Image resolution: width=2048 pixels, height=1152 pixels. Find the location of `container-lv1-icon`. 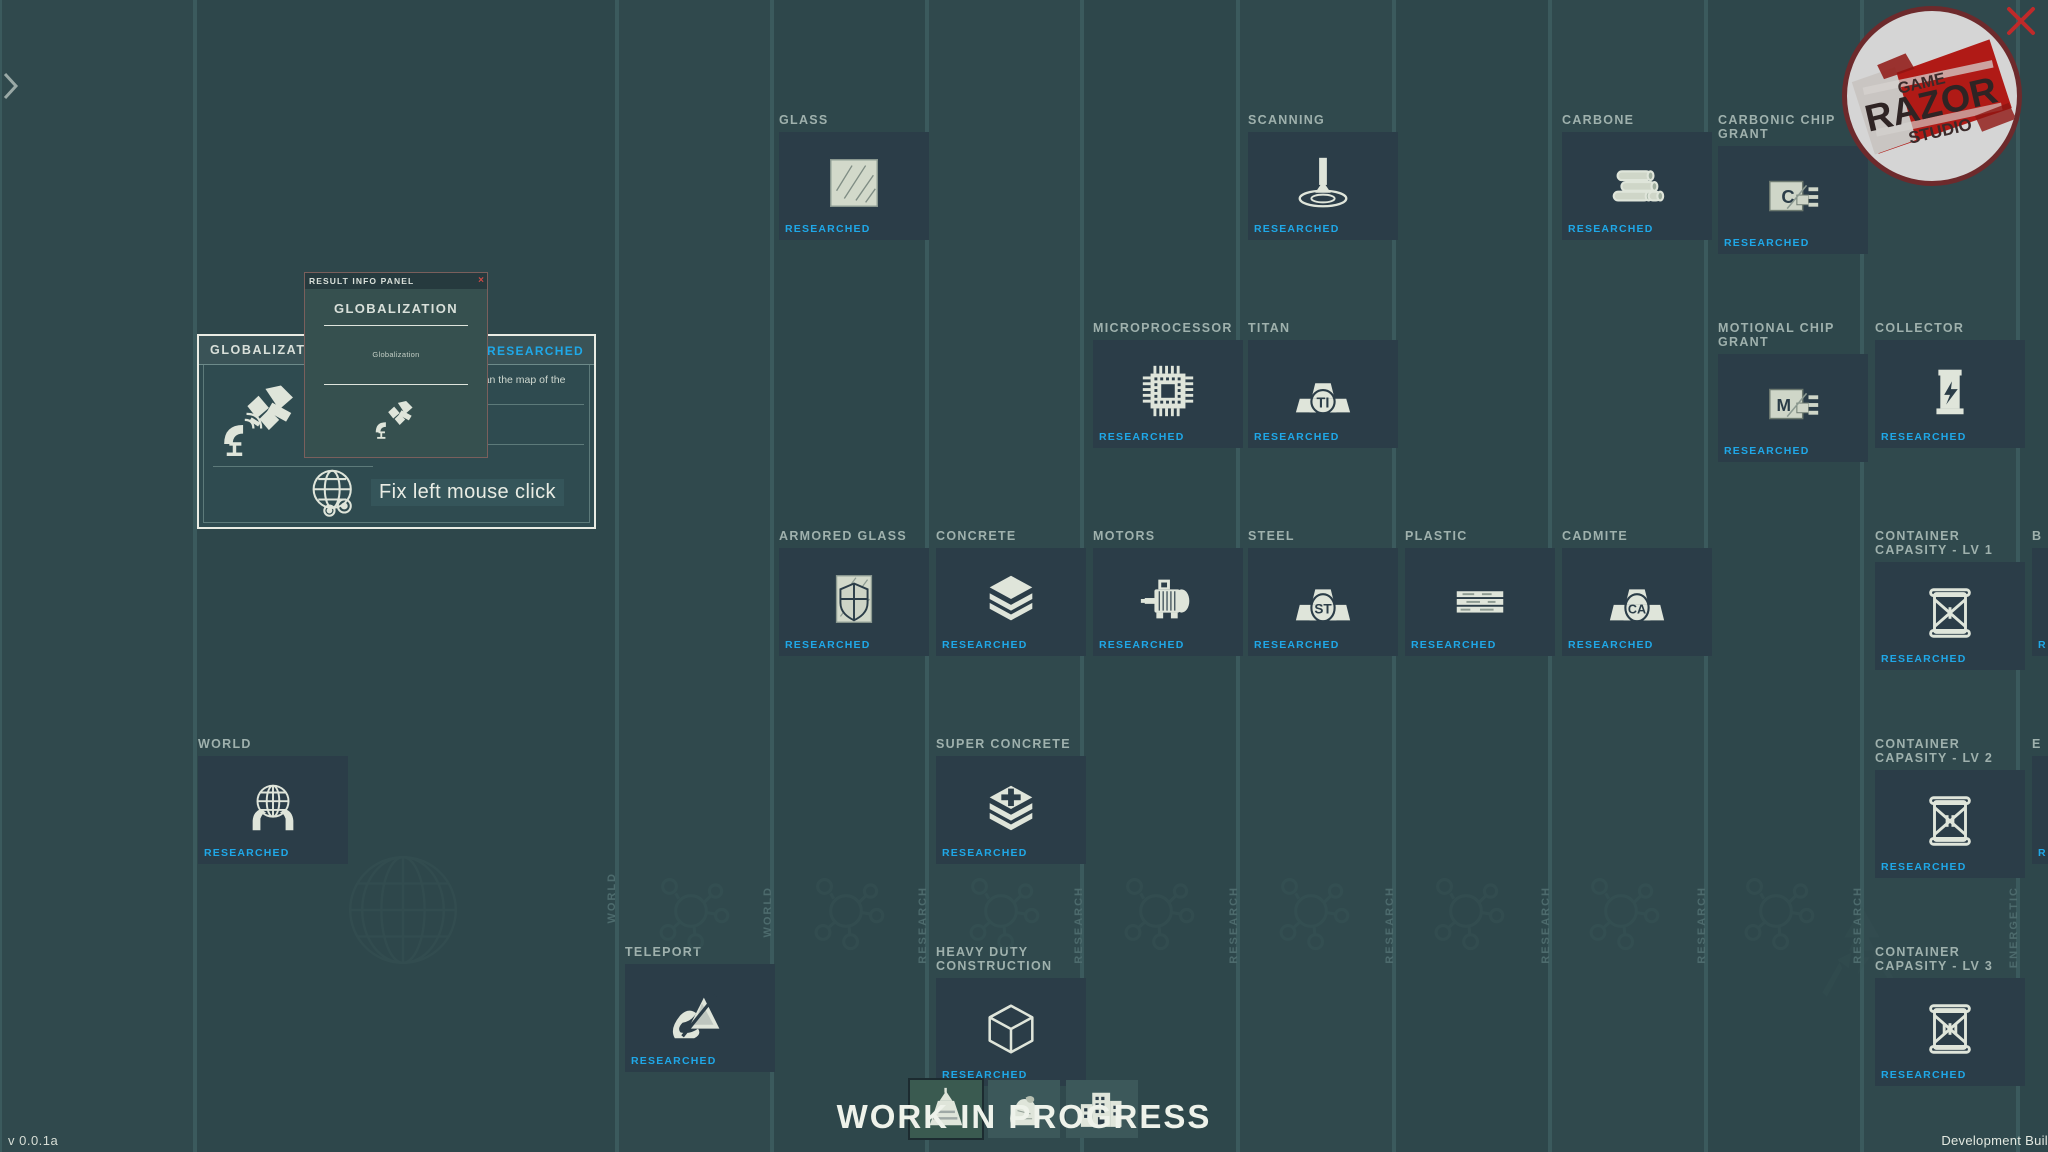

container-lv1-icon is located at coordinates (1950, 613).